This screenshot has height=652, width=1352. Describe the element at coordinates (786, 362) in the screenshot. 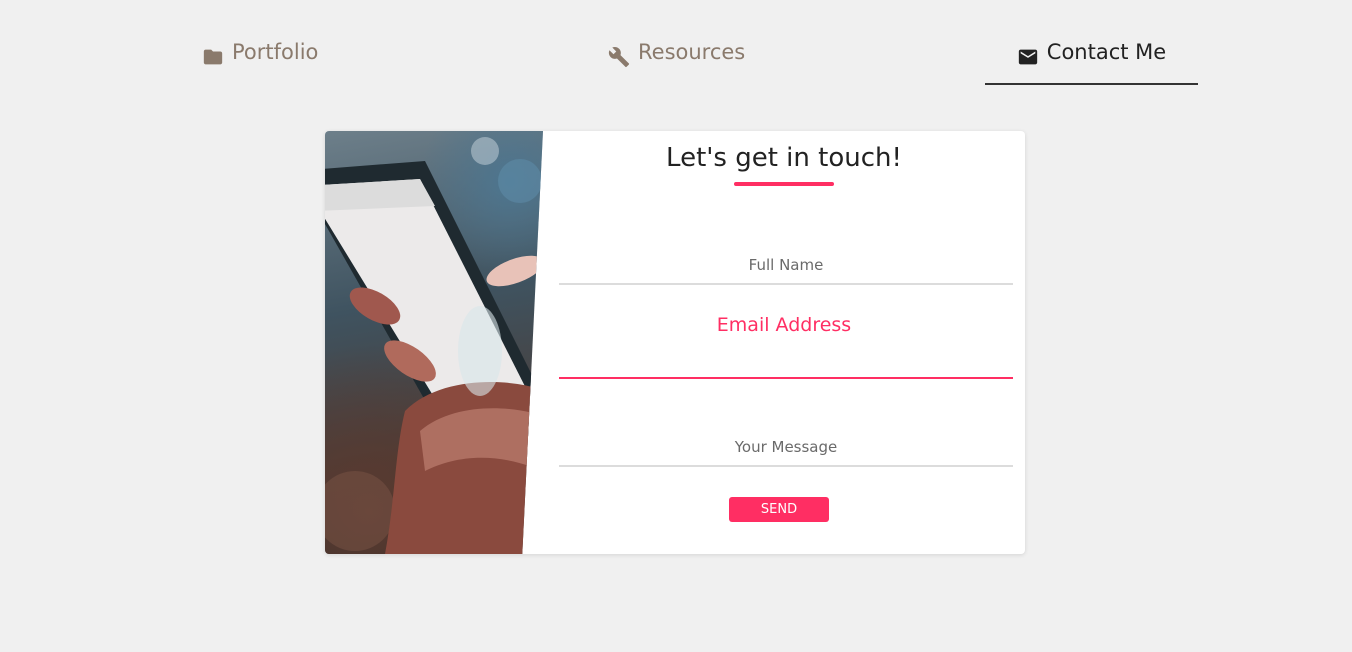

I see `email-input` at that location.